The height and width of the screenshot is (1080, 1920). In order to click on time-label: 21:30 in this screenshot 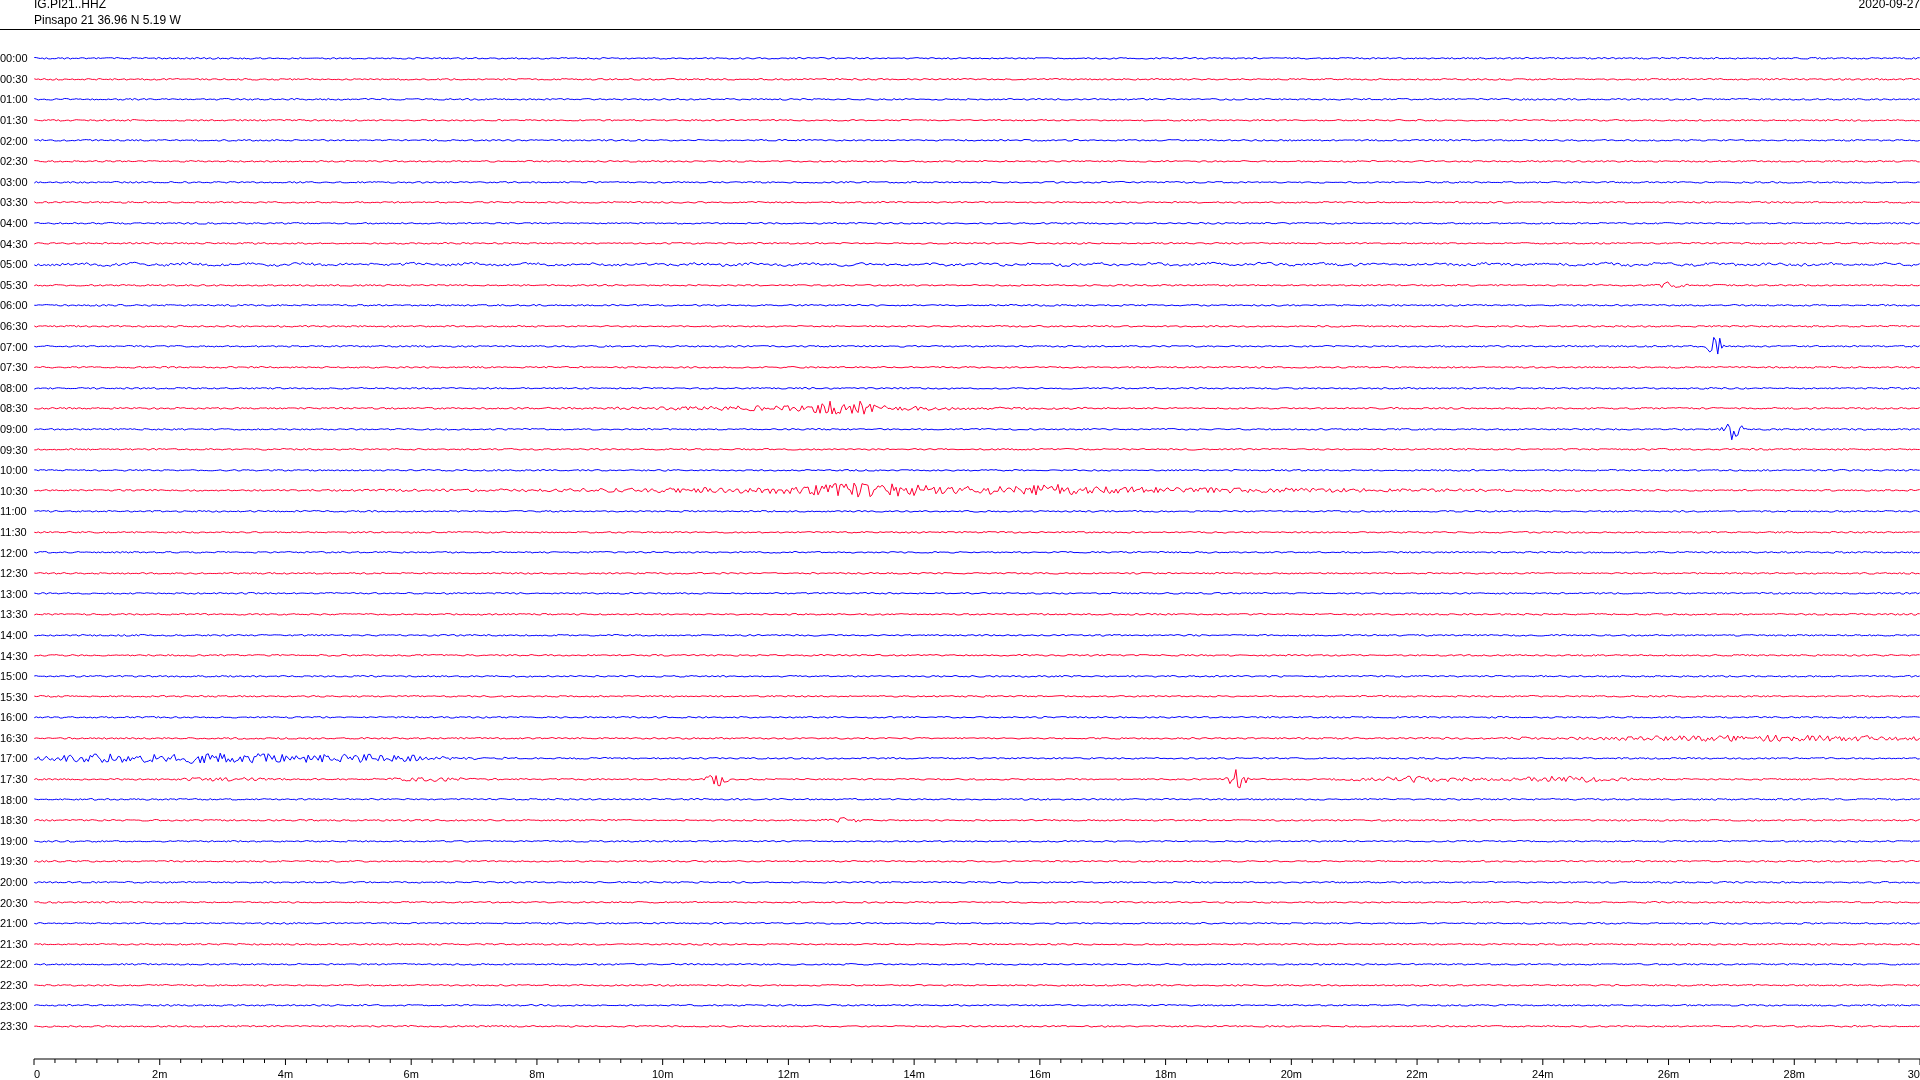, I will do `click(14, 943)`.